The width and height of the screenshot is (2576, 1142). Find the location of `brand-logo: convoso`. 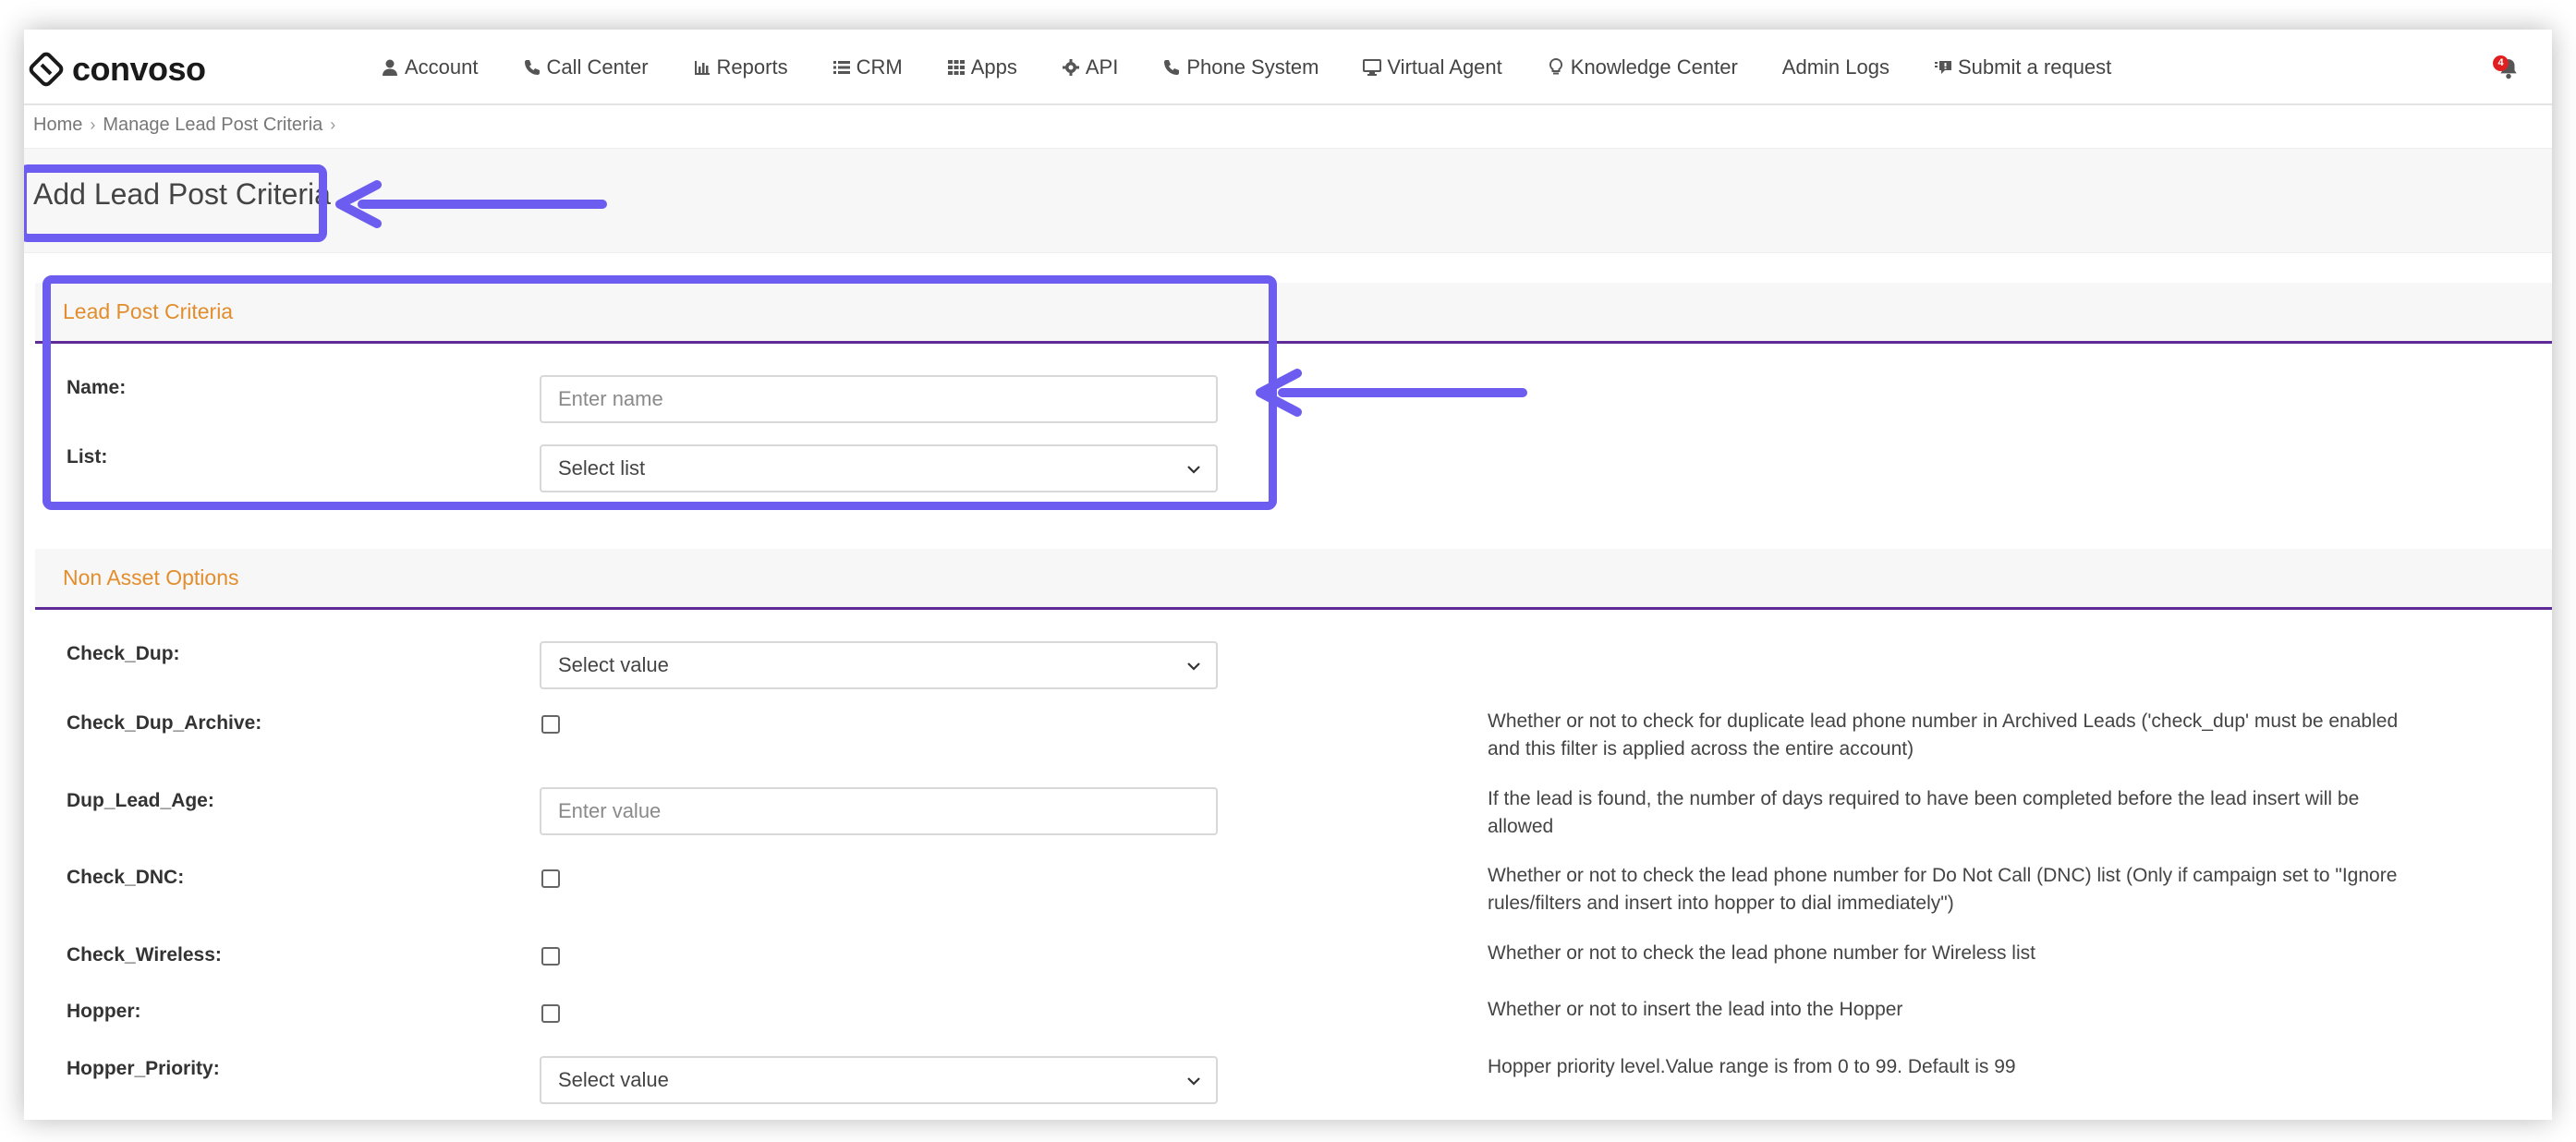

brand-logo: convoso is located at coordinates (117, 69).